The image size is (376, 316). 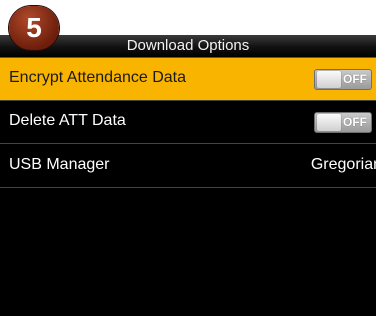 What do you see at coordinates (188, 122) in the screenshot?
I see `menu-item-delete-att-data: Delete ATT Data OFF` at bounding box center [188, 122].